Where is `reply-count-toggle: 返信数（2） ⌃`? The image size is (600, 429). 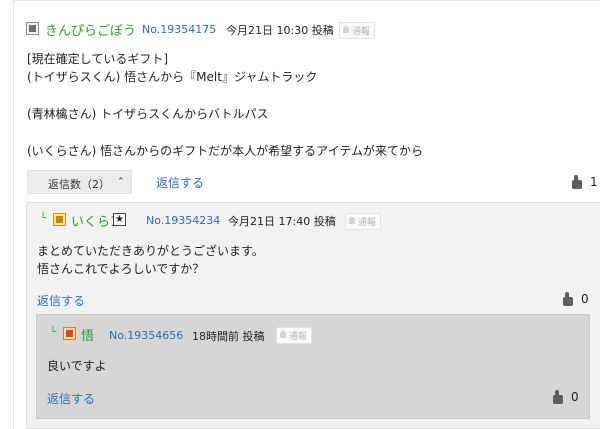
reply-count-toggle: 返信数（2） ⌃ is located at coordinates (79, 182).